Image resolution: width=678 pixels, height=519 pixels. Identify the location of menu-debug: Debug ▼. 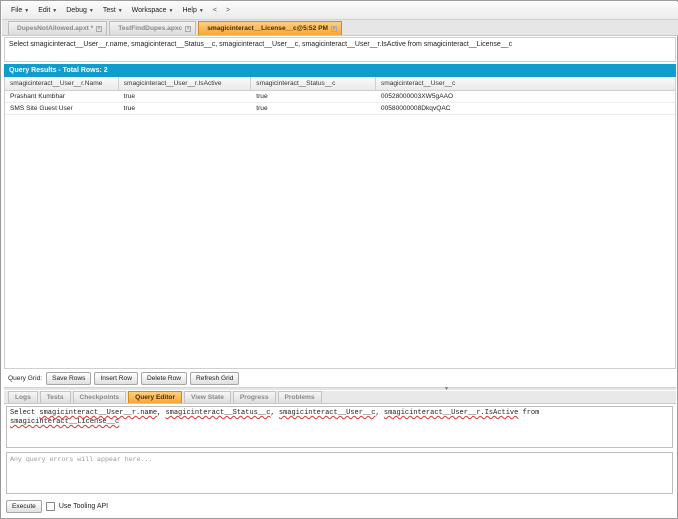
(80, 10).